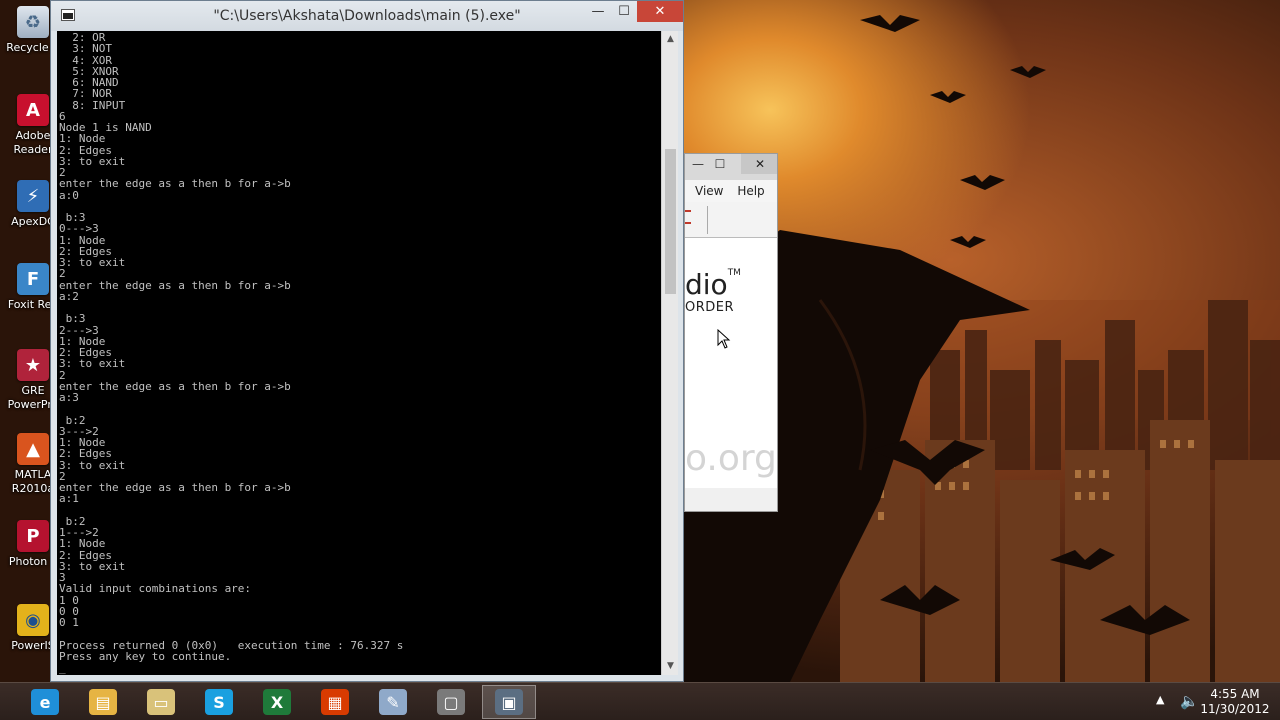  Describe the element at coordinates (69, 296) in the screenshot. I see `console-line: a:2` at that location.